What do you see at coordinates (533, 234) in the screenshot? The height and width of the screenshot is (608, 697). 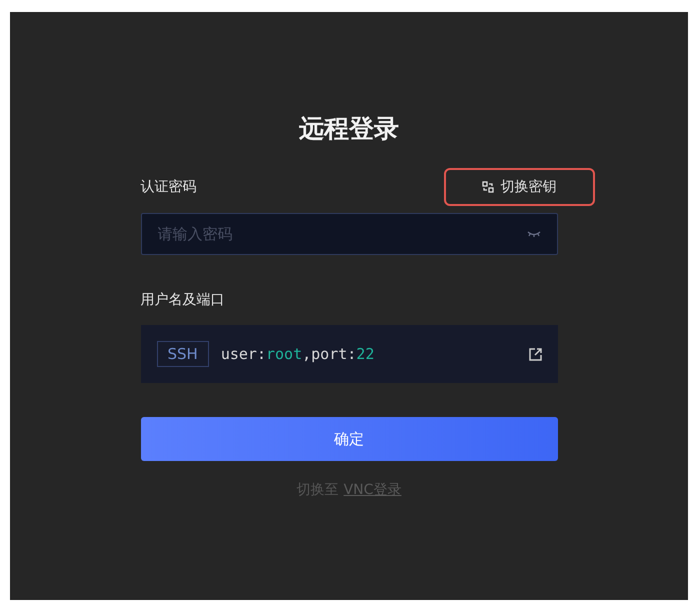 I see `hidden-eye-icon` at bounding box center [533, 234].